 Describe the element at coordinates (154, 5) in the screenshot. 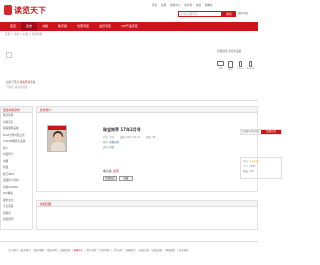

I see `top-link: 登录` at that location.